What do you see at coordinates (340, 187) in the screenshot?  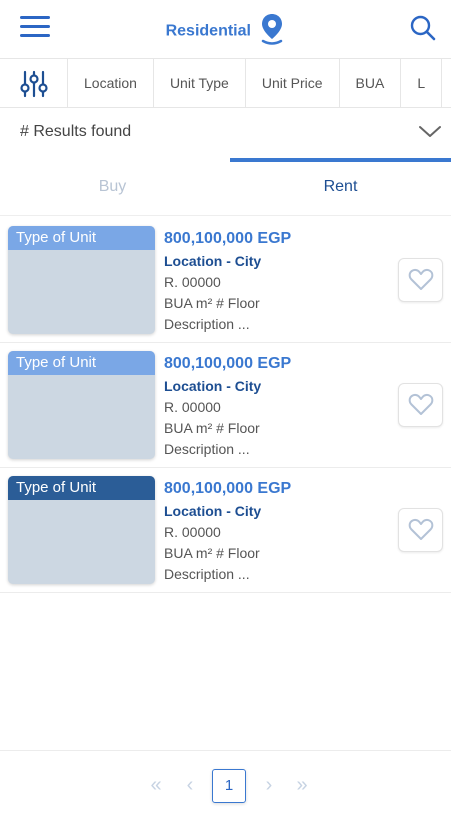 I see `tab-rent: Rent` at bounding box center [340, 187].